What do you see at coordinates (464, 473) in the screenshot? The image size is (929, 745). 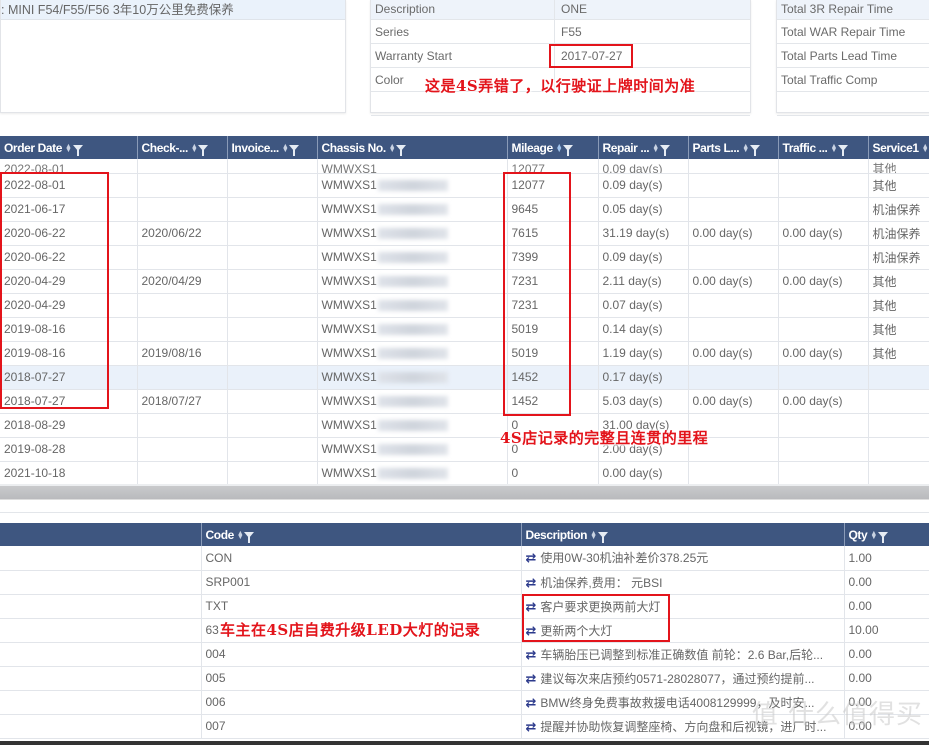 I see `table-row: 2021-10-18 WMWXS1 0 0.00 day(s)` at bounding box center [464, 473].